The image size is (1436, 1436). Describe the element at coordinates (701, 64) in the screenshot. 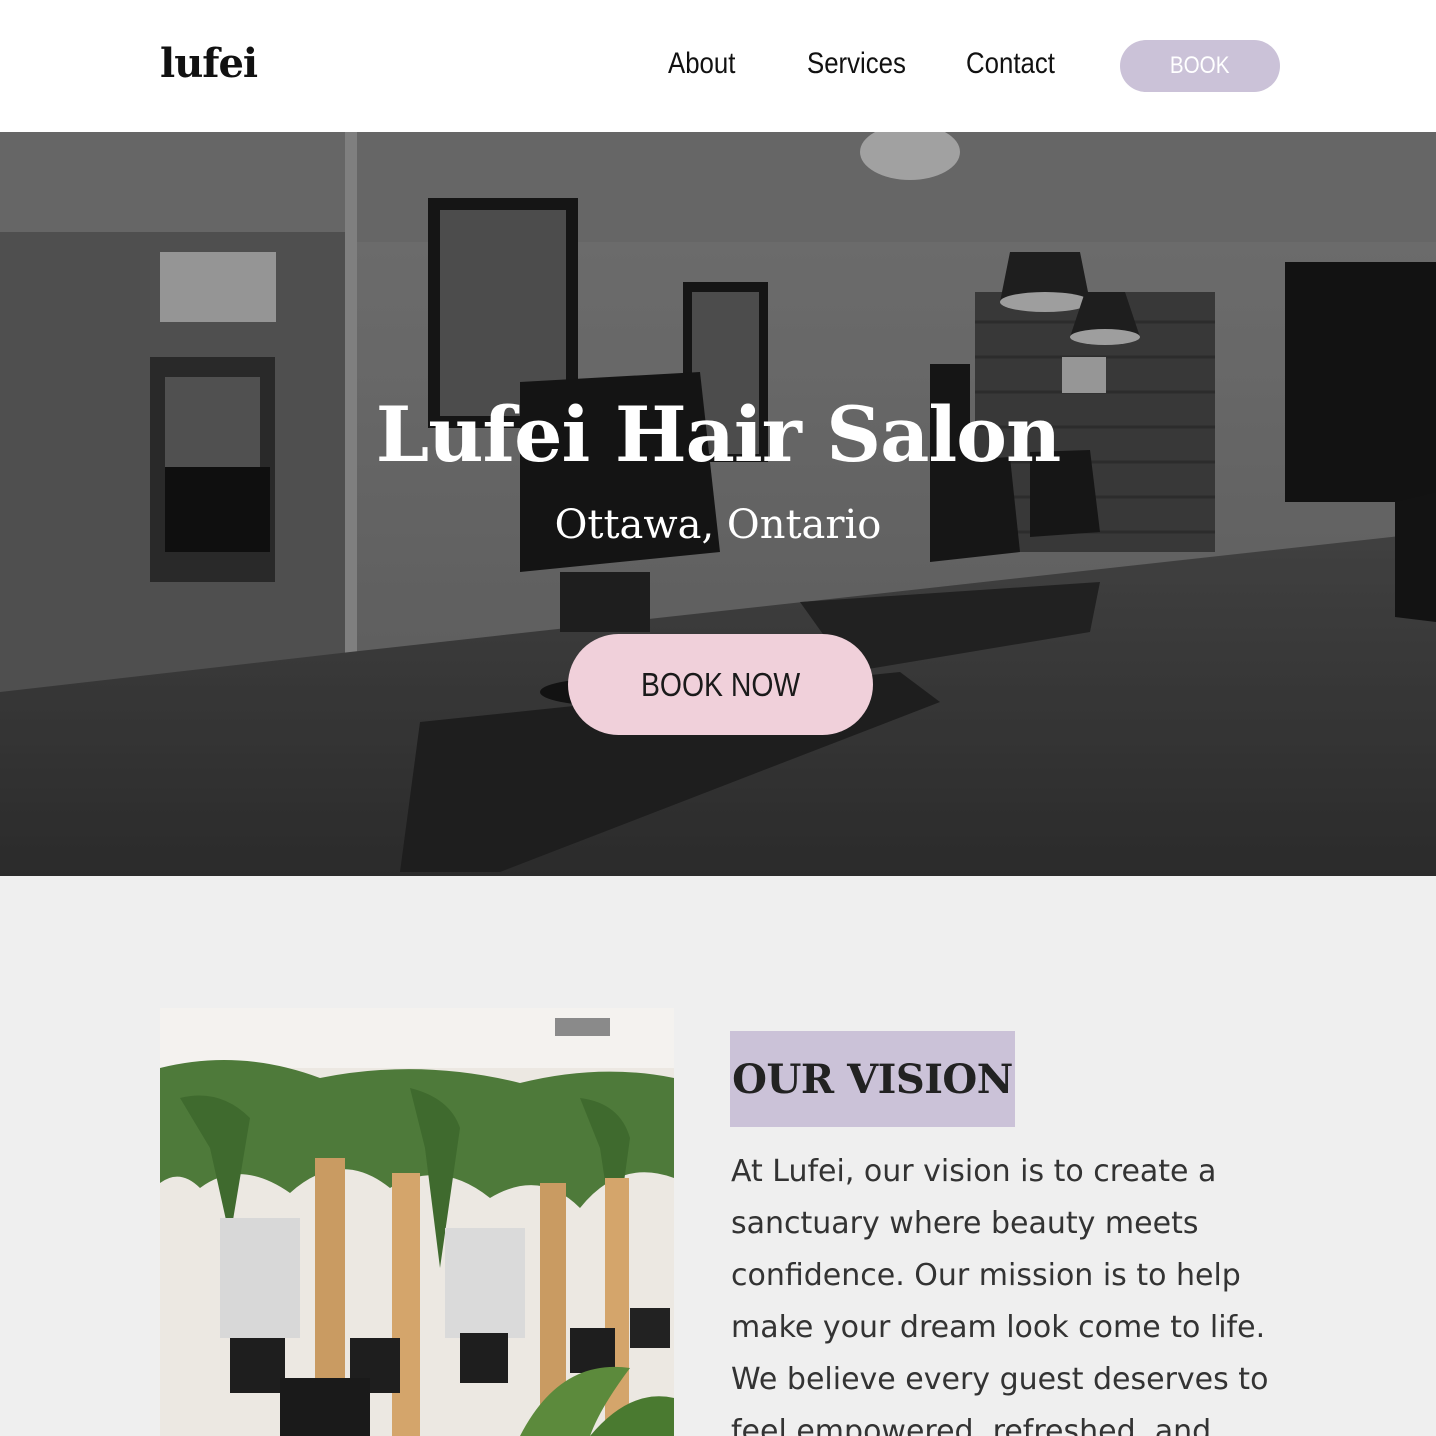

I see `nav-link-about: About` at that location.